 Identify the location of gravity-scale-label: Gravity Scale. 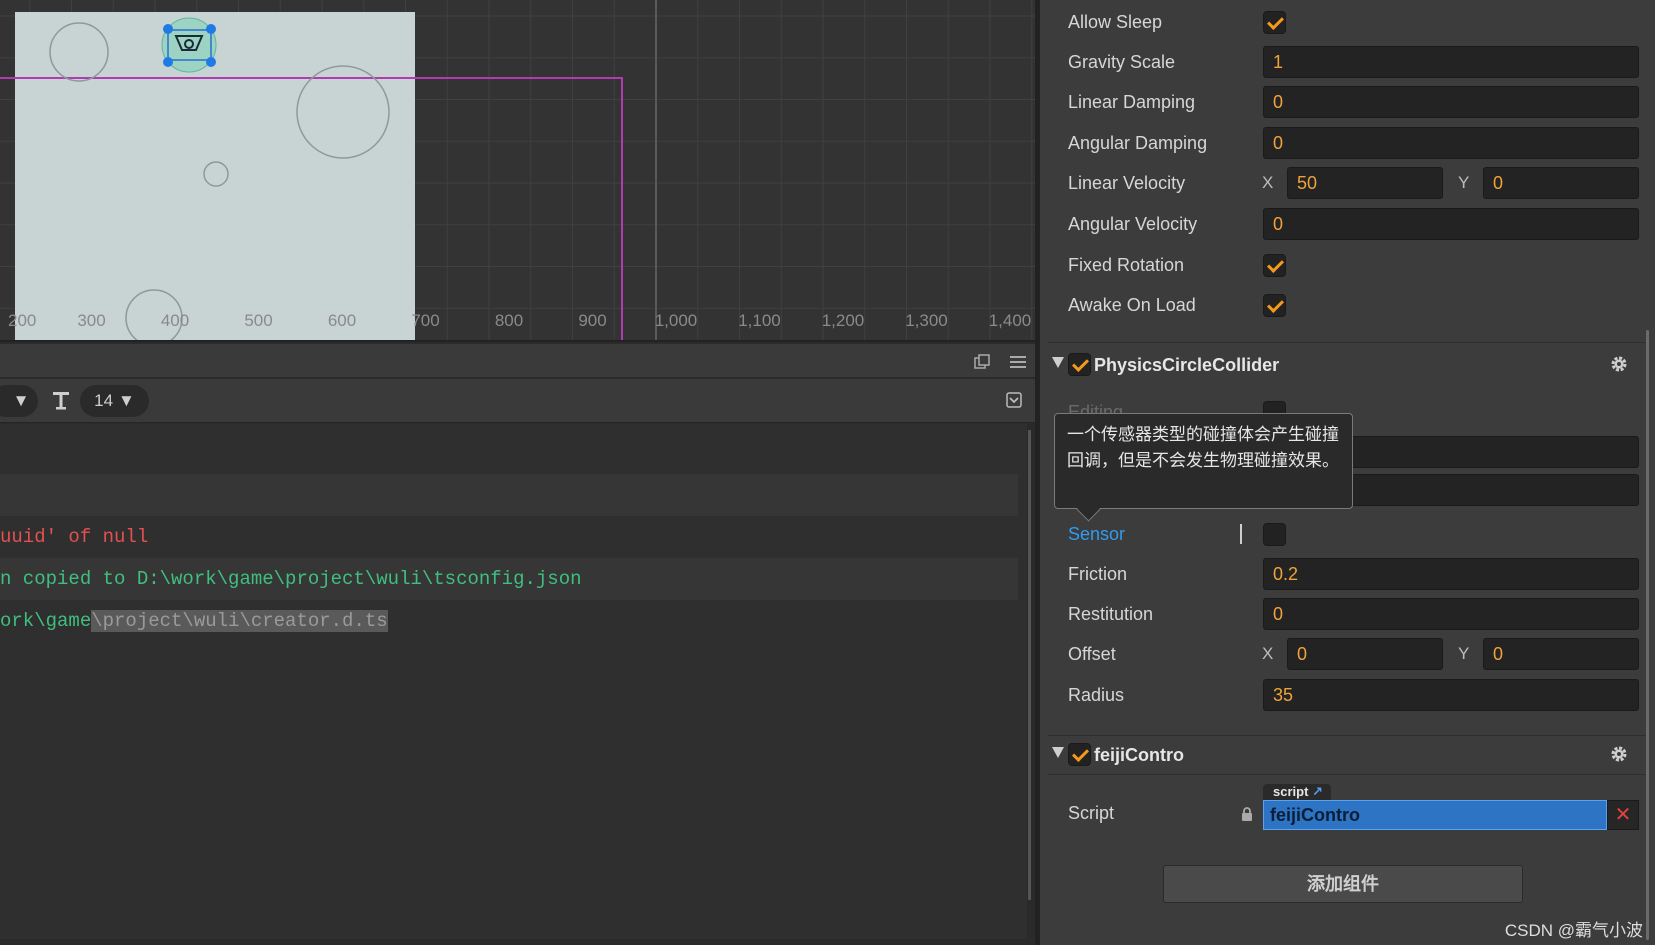
(1122, 62).